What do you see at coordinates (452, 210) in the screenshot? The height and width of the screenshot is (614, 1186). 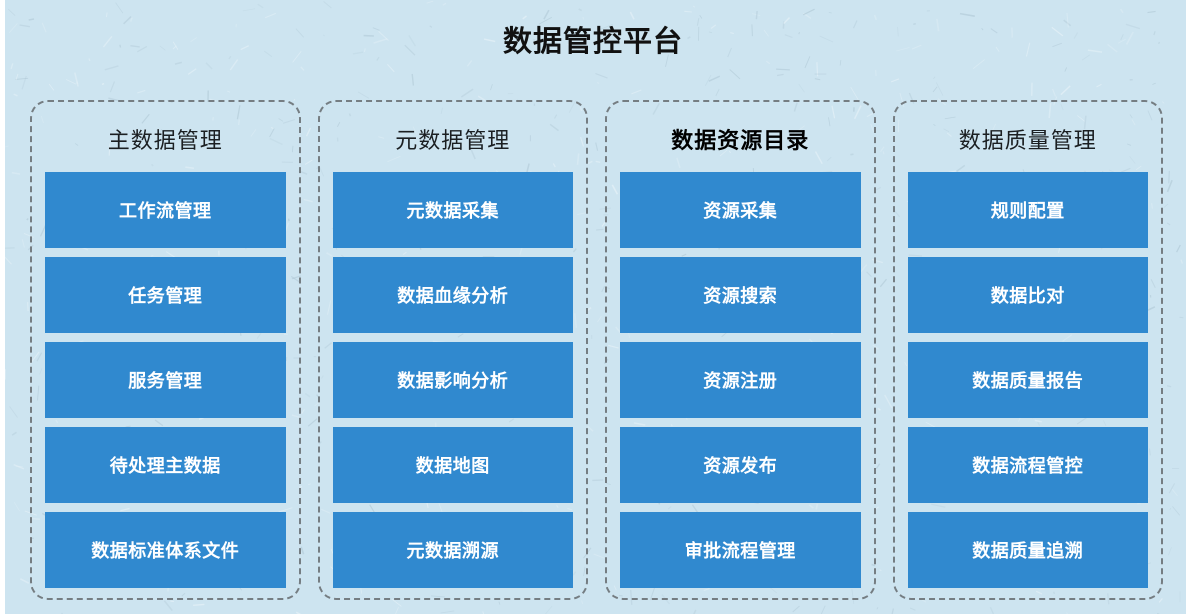 I see `tile-item: 元数据采集` at bounding box center [452, 210].